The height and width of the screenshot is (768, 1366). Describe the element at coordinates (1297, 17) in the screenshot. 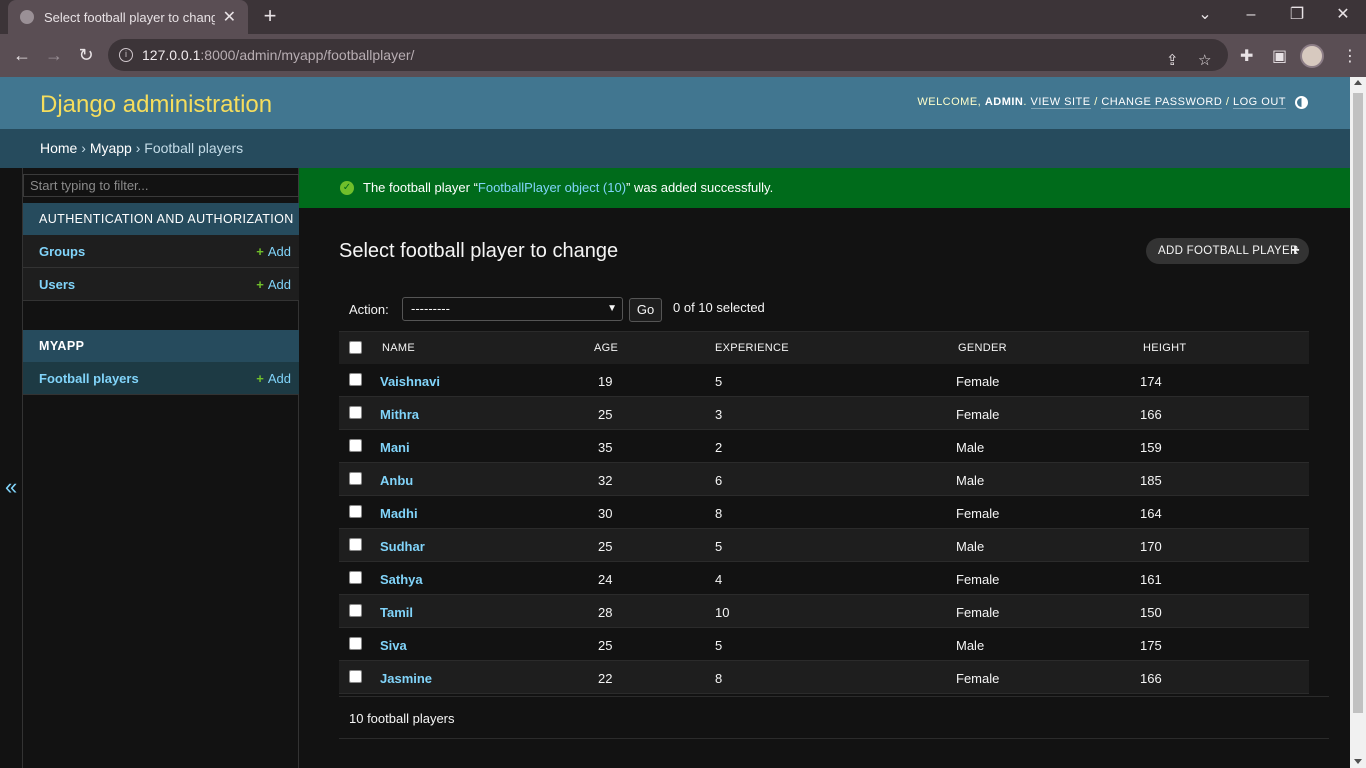

I see `restore-button: ❐` at that location.